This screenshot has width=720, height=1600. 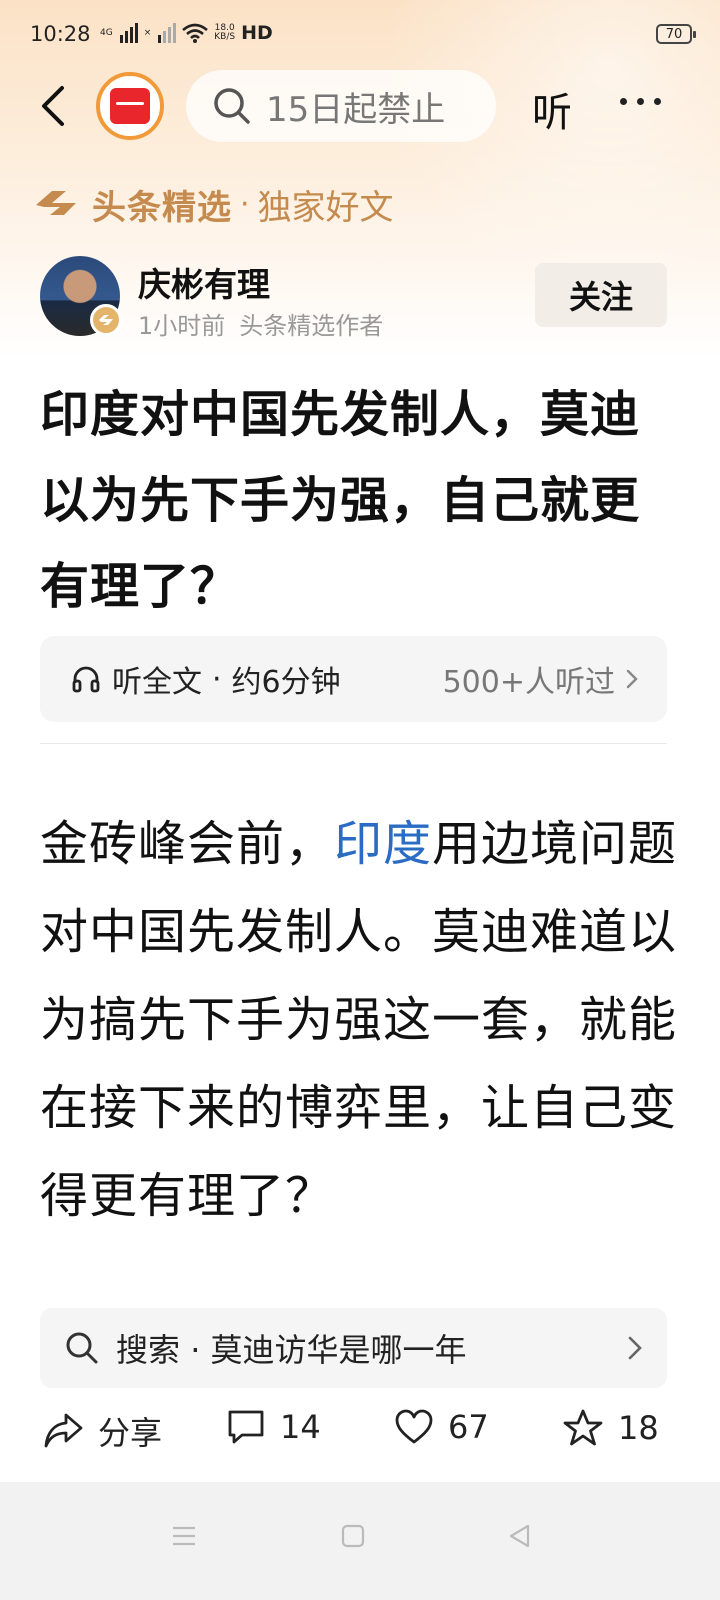 I want to click on listener-count: 500+人听过, so click(x=528, y=682).